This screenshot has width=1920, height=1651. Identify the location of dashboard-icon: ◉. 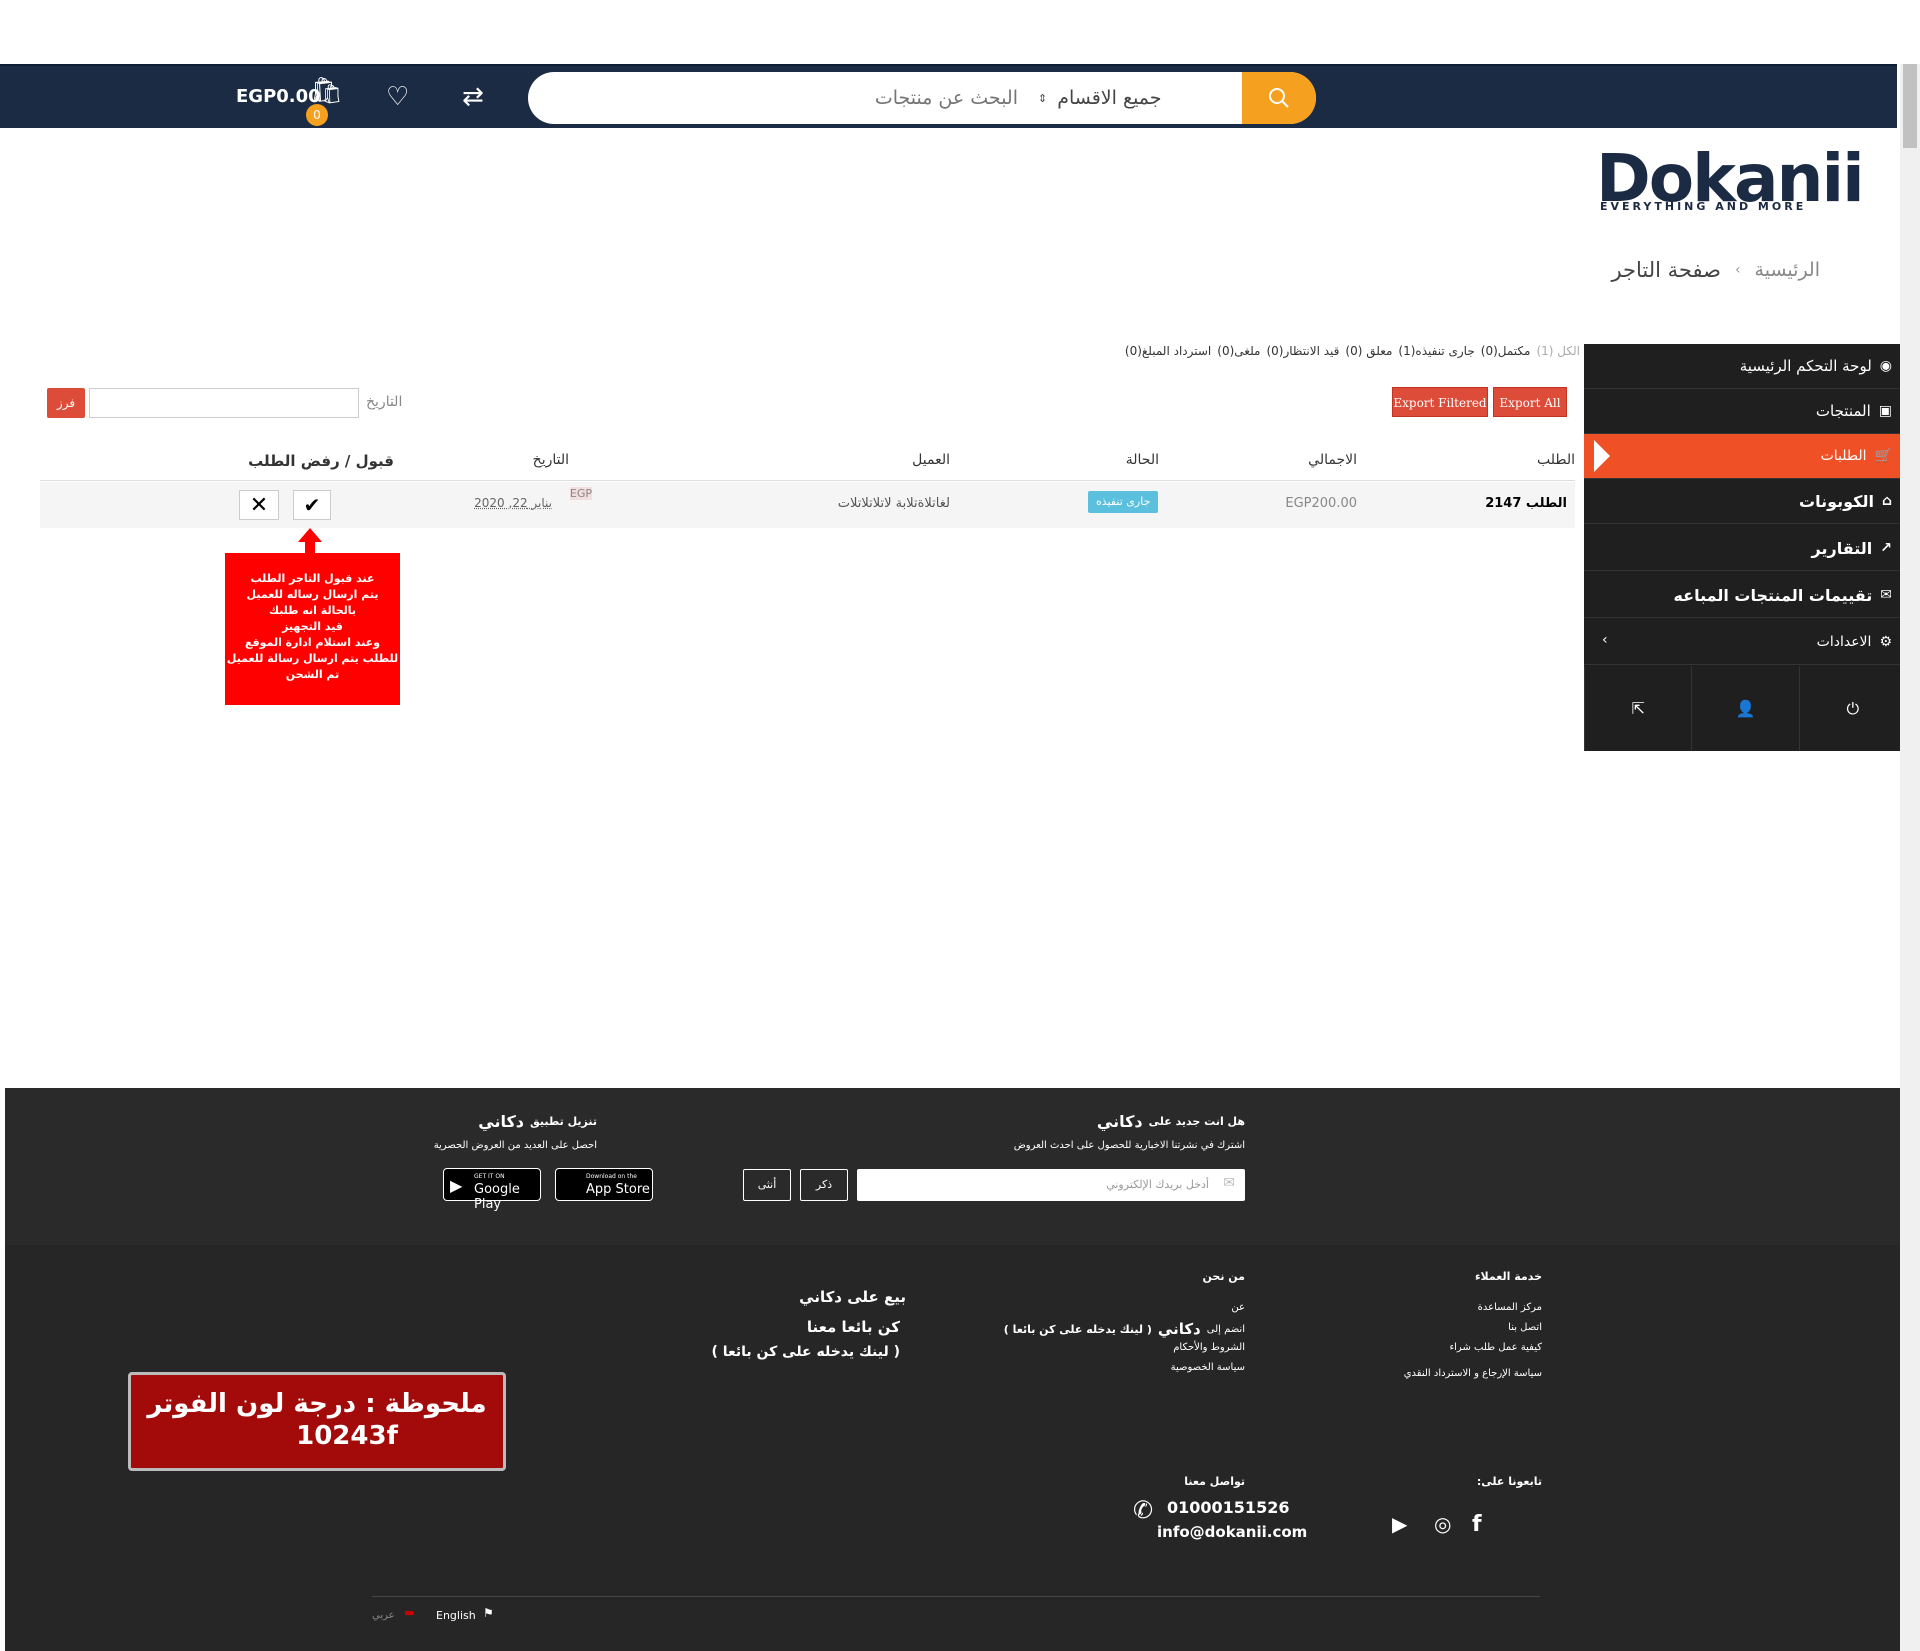
(1885, 366).